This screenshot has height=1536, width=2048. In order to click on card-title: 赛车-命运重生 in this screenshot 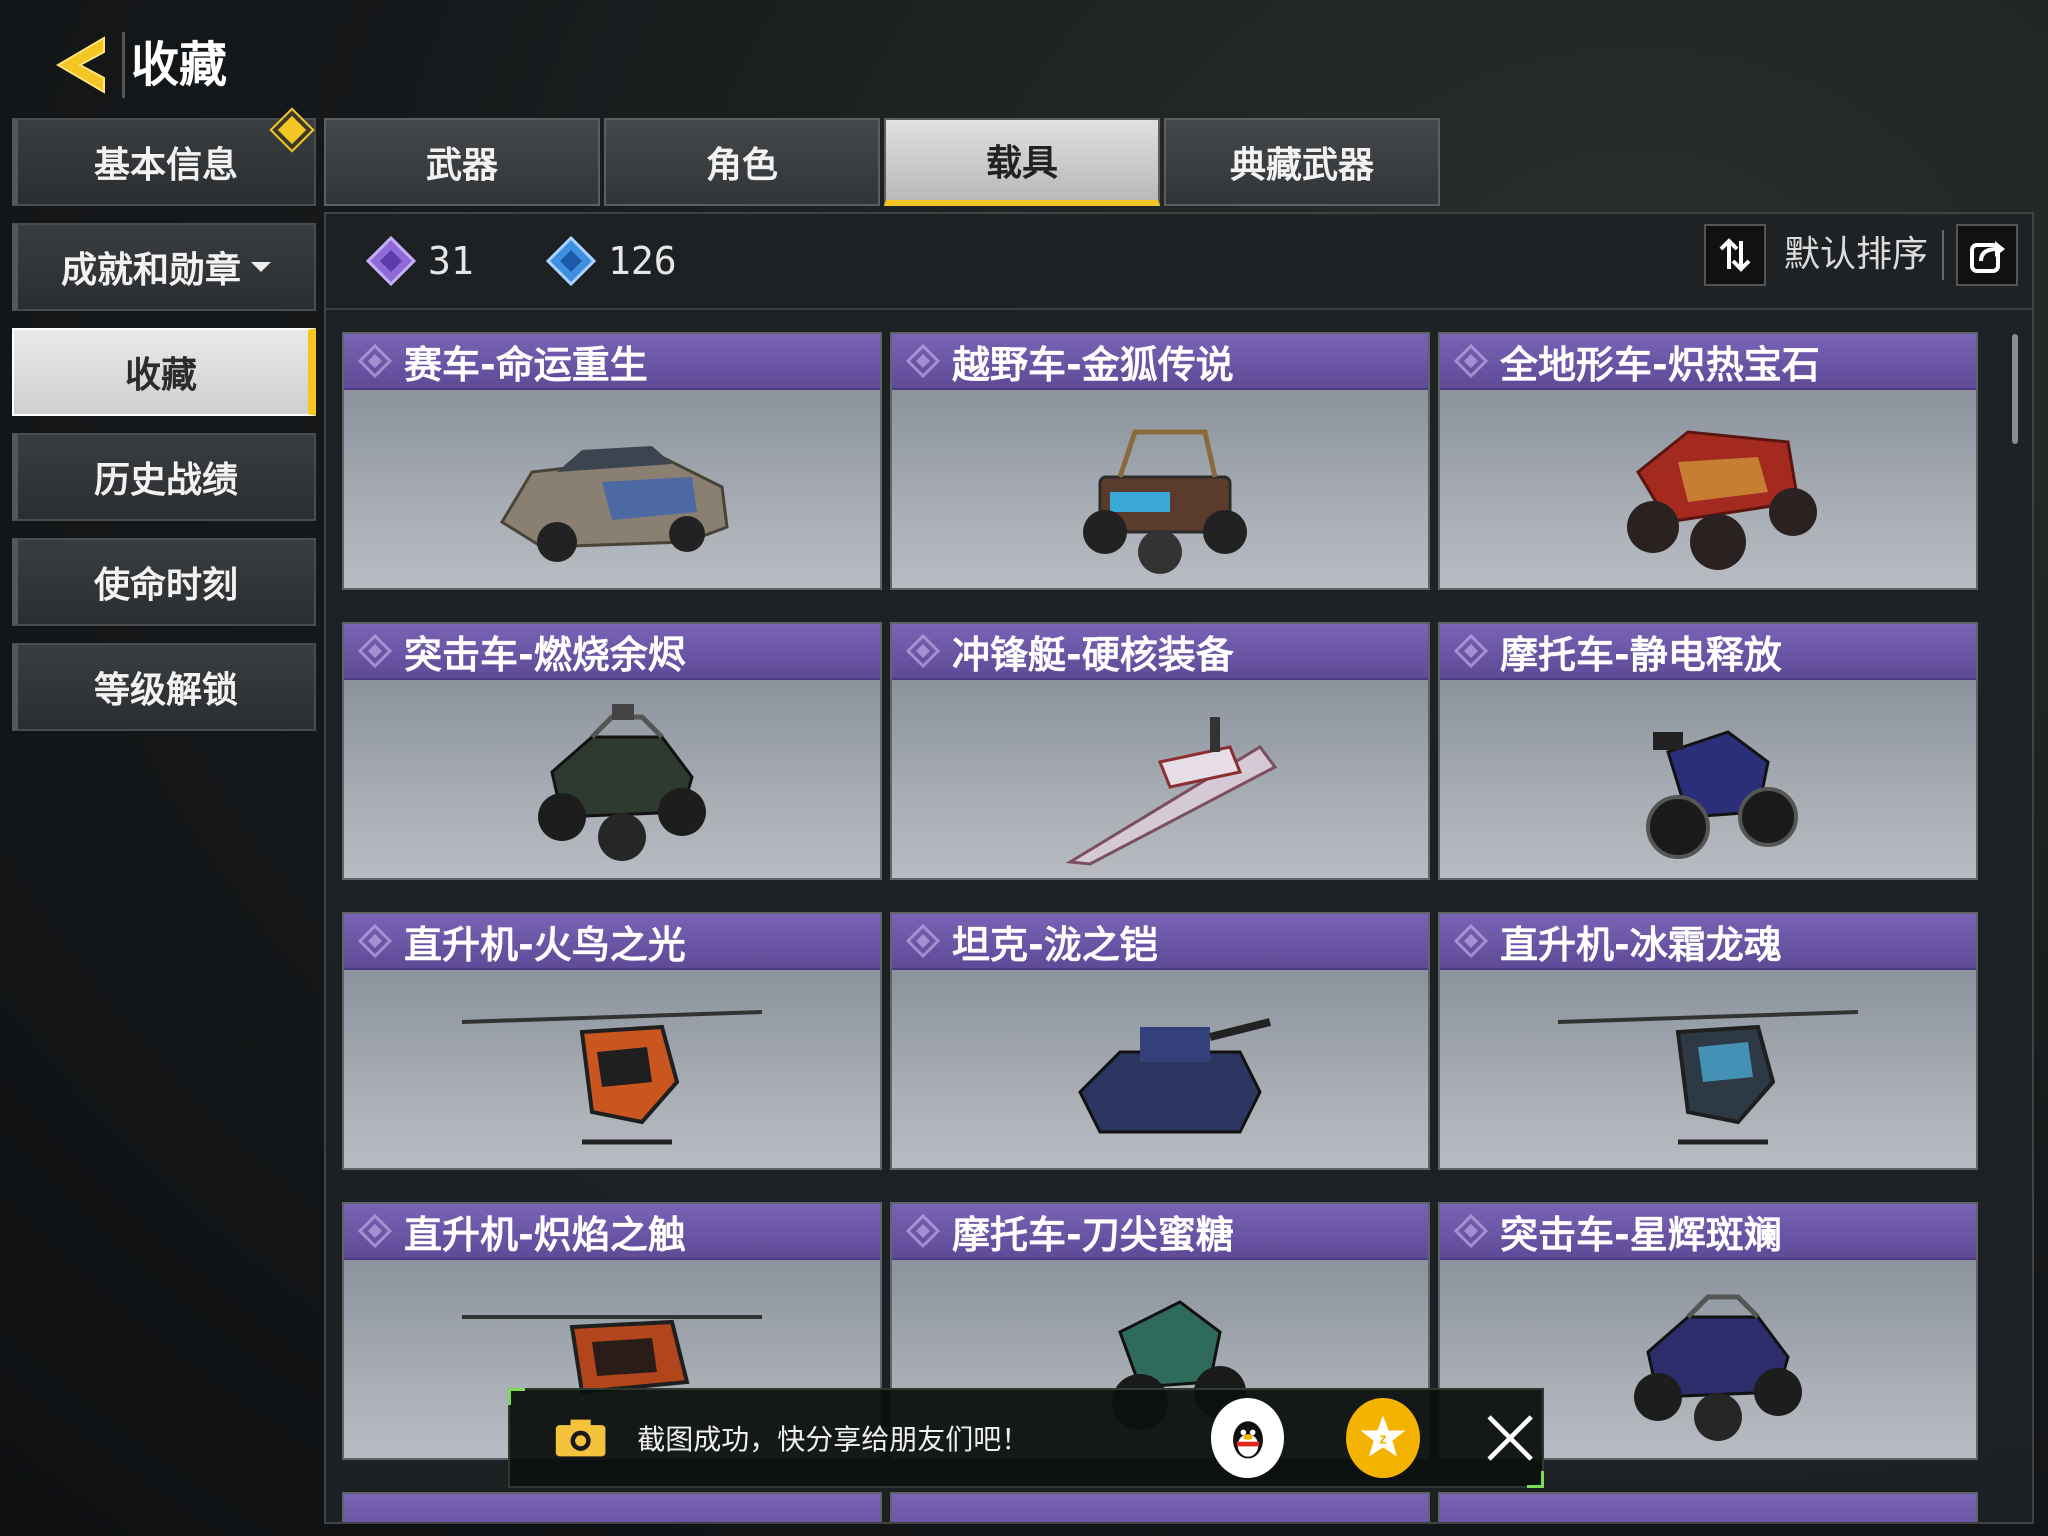, I will do `click(526, 364)`.